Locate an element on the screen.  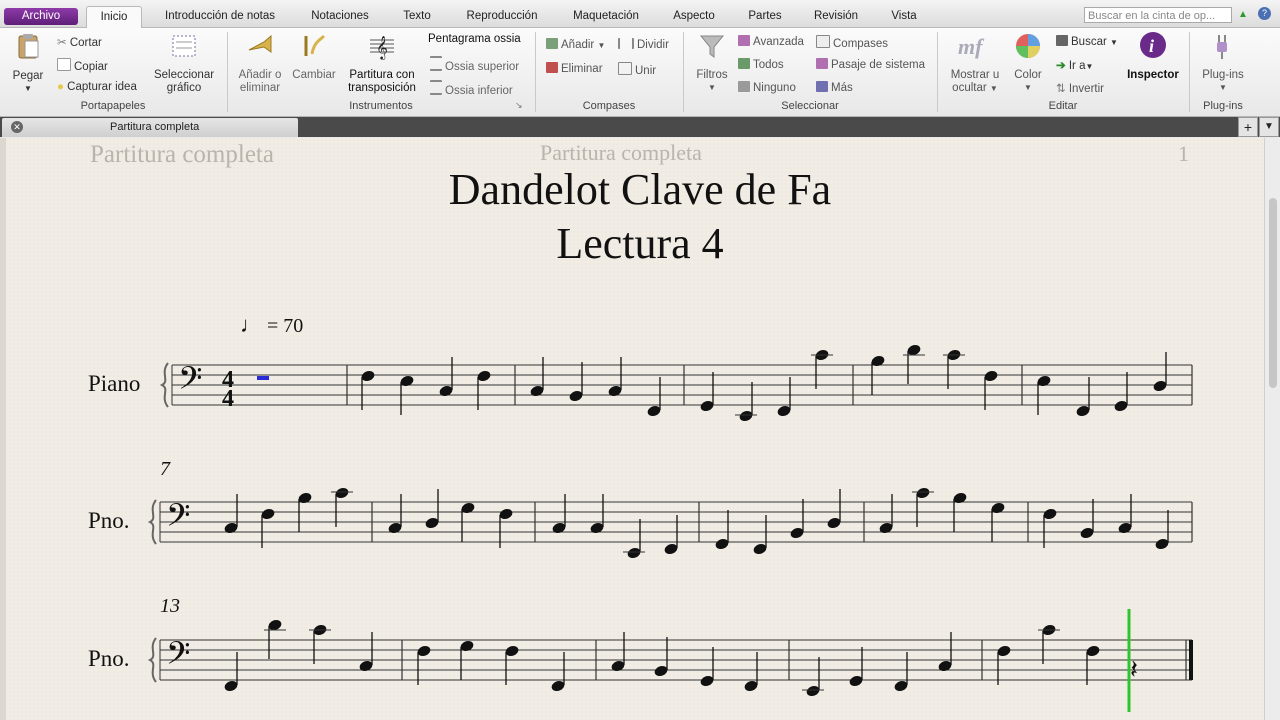
bass-clefs: 𝄢 𝄢 𝄢 is located at coordinates (184, 519).